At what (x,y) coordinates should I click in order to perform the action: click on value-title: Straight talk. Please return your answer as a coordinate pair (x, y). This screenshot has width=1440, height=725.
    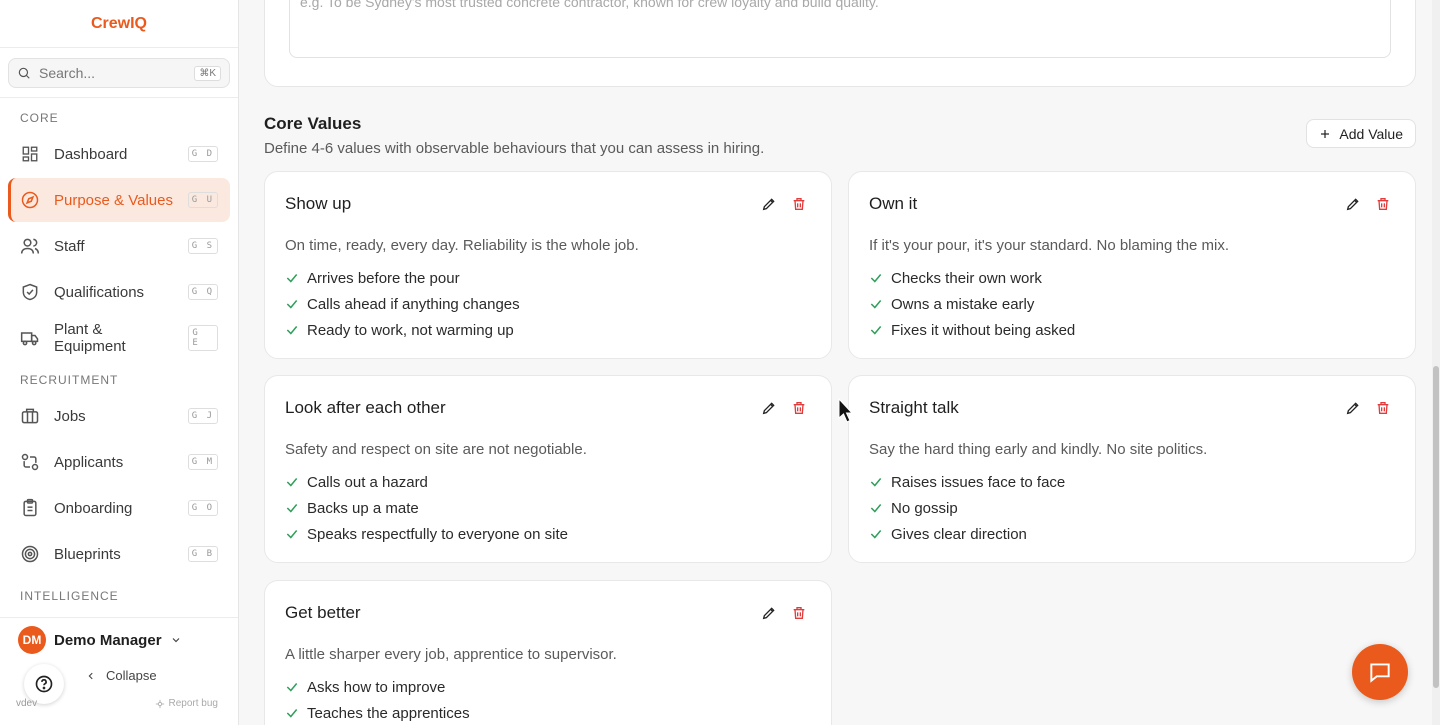
    Looking at the image, I should click on (914, 407).